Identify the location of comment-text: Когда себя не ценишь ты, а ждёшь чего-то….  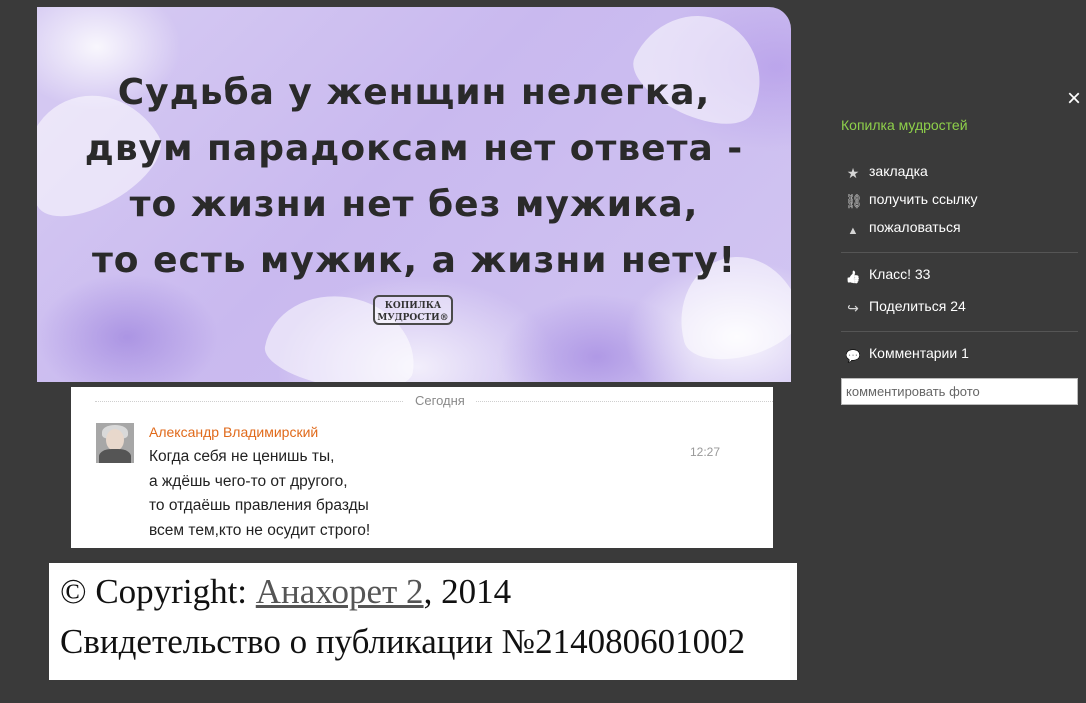
(260, 493).